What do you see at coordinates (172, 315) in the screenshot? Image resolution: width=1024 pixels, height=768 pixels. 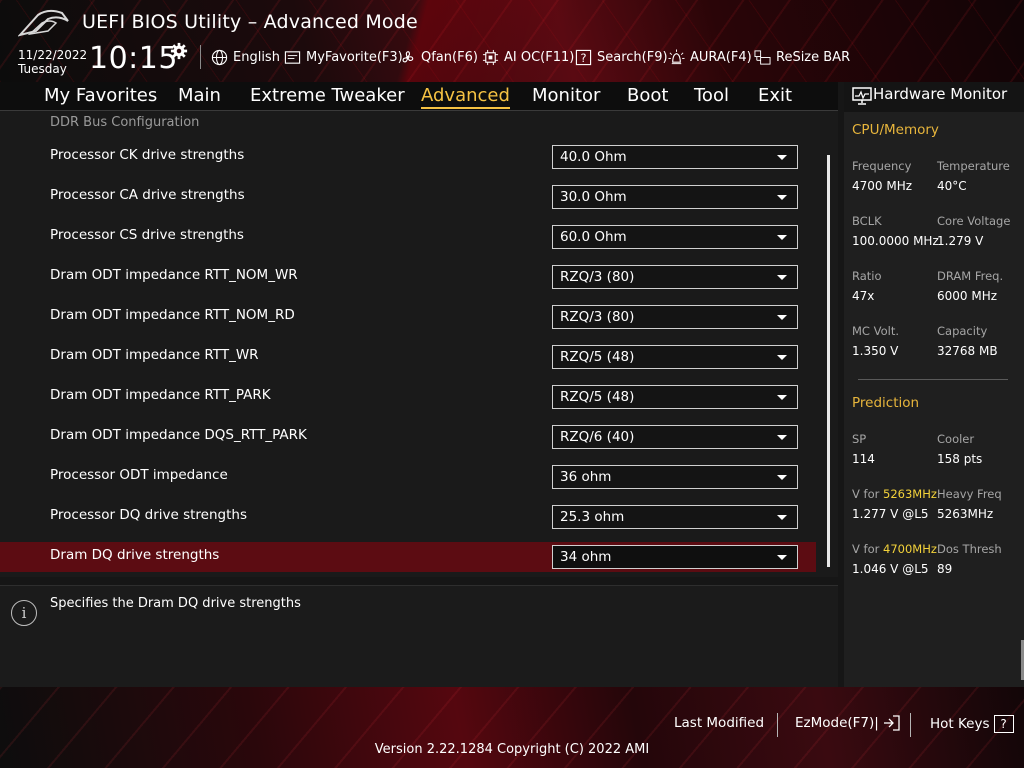 I see `setting-label: Dram ODT impedance RTT_NOM_RD` at bounding box center [172, 315].